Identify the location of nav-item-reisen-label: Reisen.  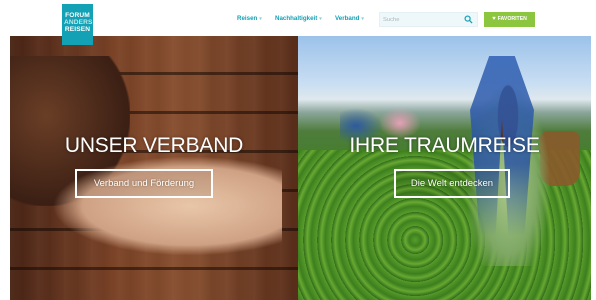
(247, 18).